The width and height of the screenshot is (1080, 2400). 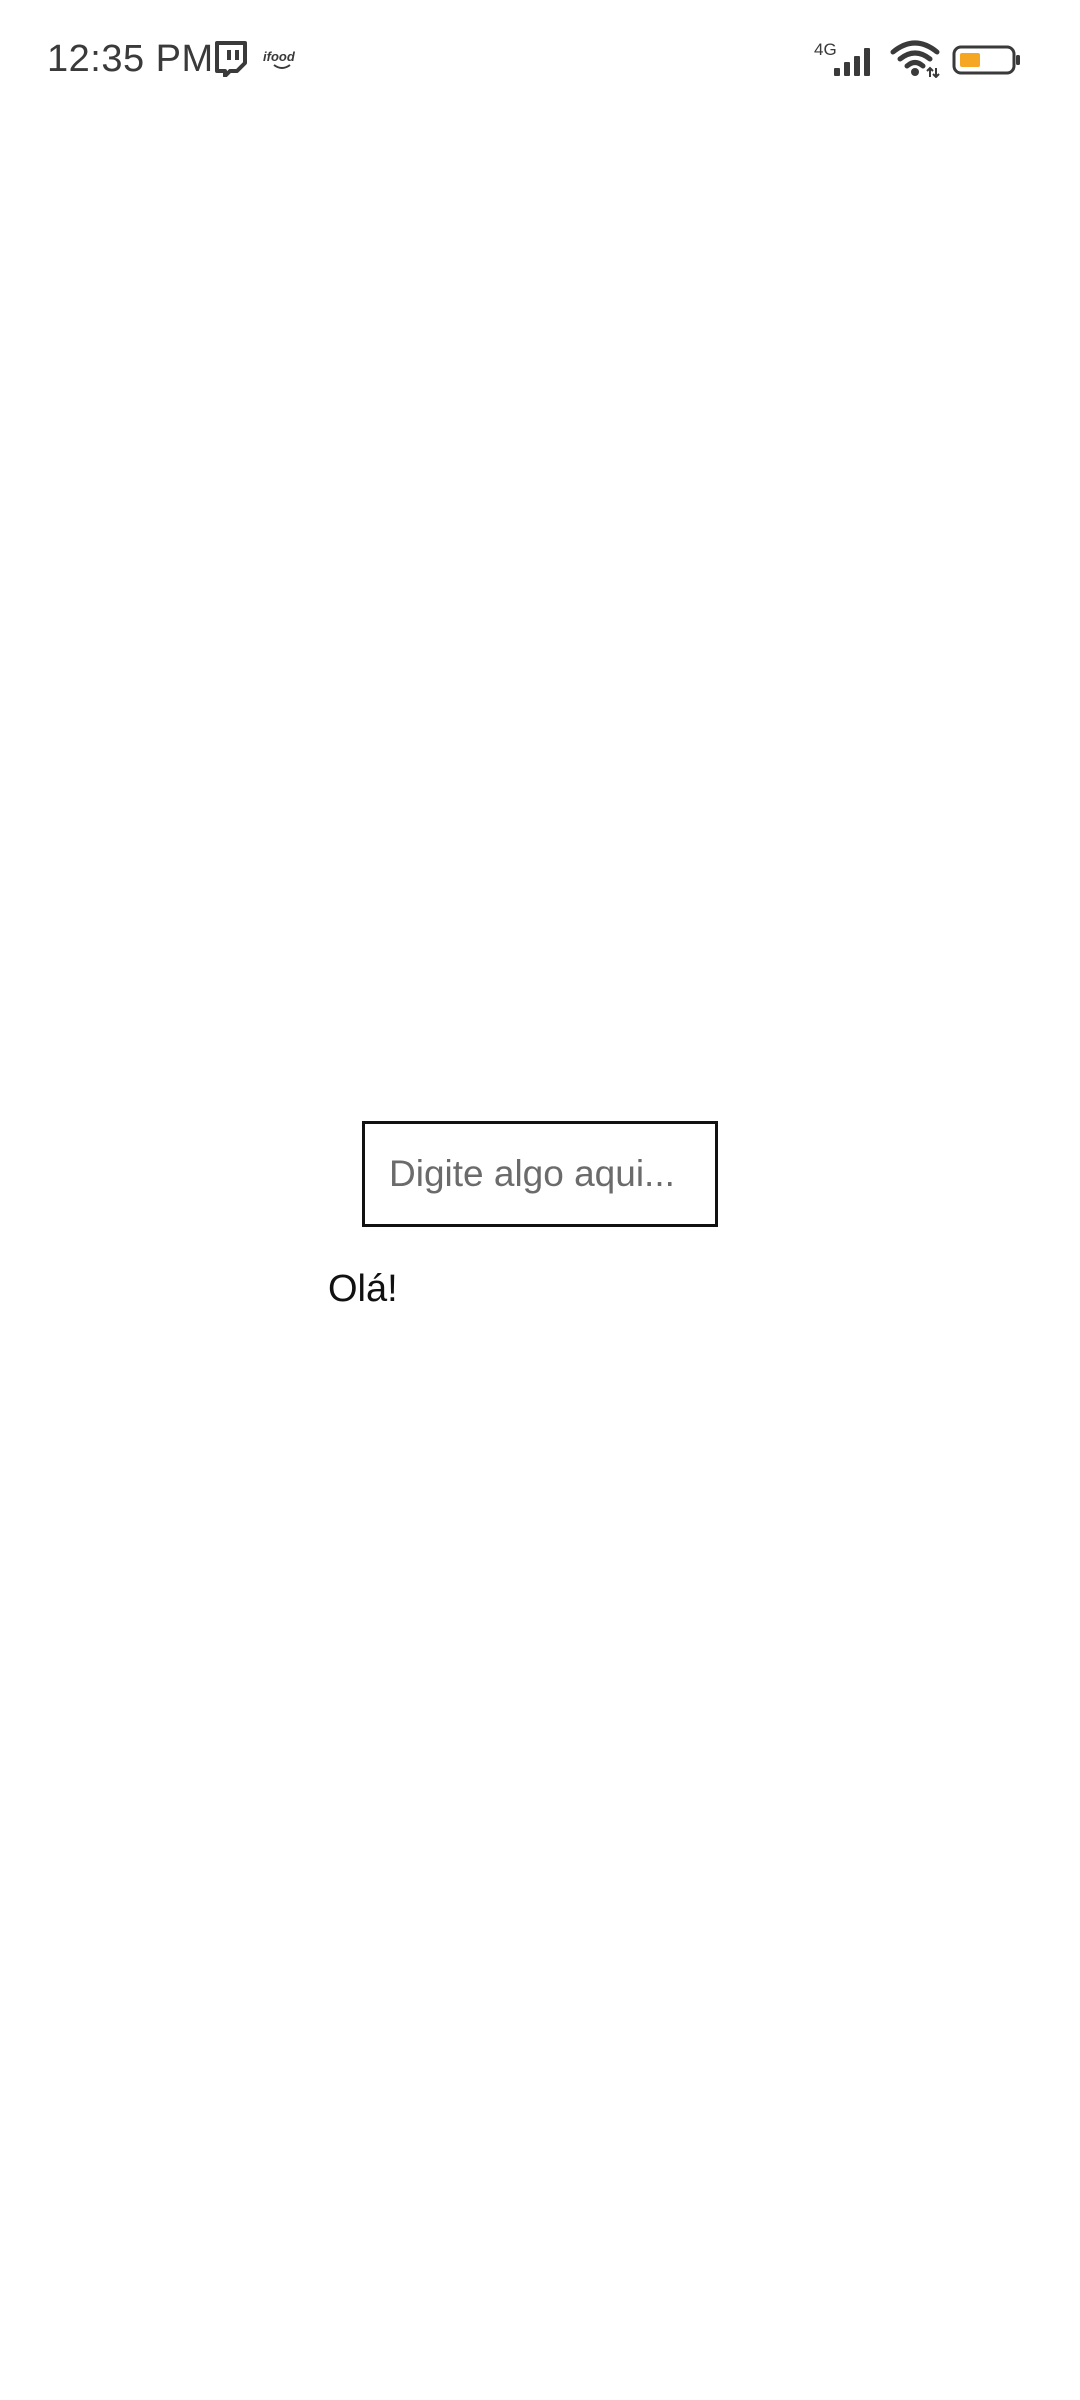 What do you see at coordinates (279, 56) in the screenshot?
I see `svg-text: ifood` at bounding box center [279, 56].